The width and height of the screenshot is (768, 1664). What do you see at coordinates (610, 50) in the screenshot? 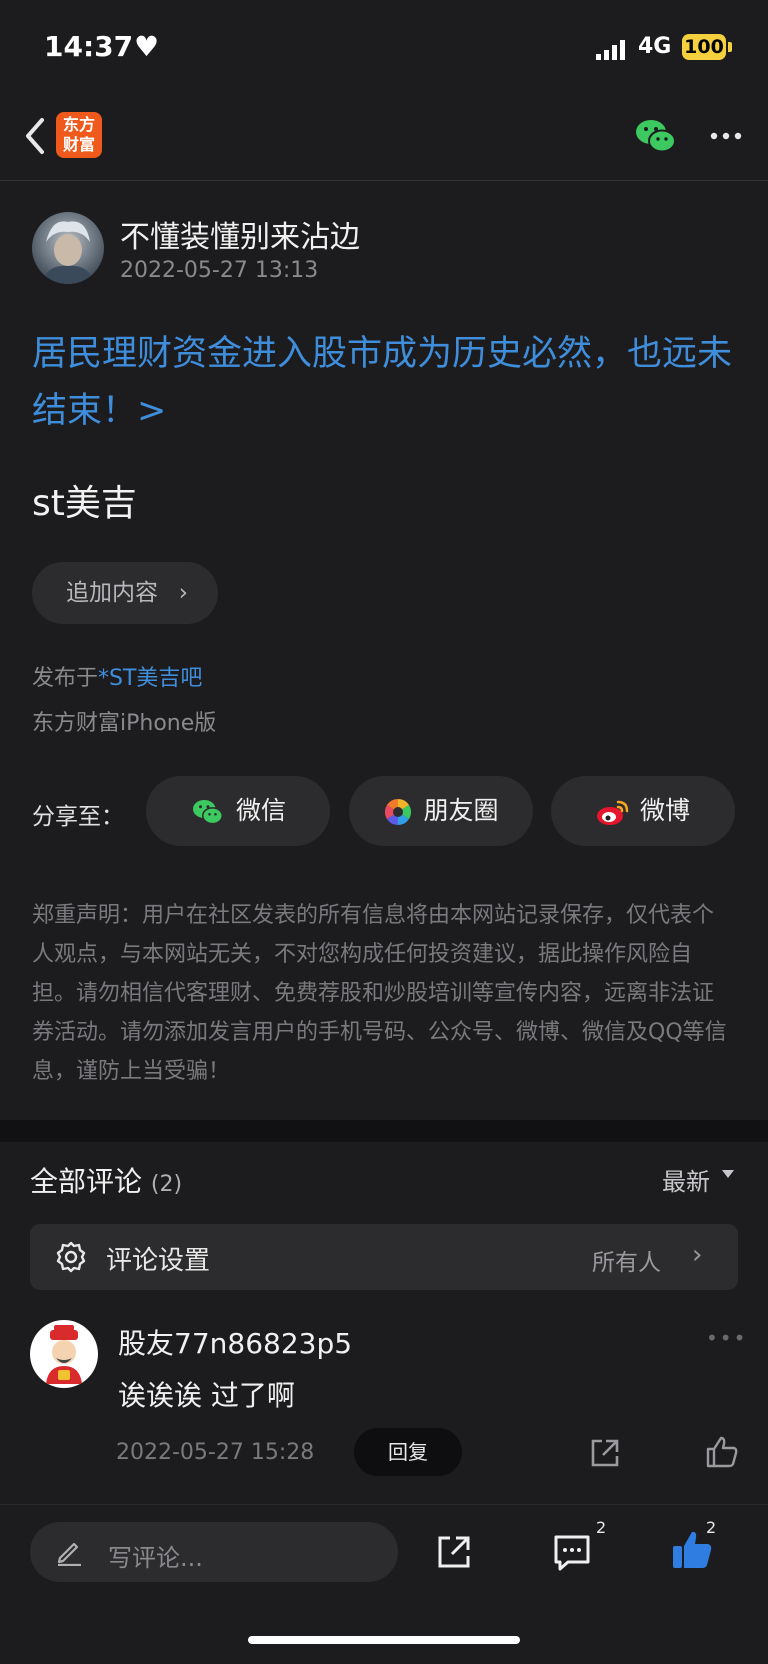
I see `signal-icon` at bounding box center [610, 50].